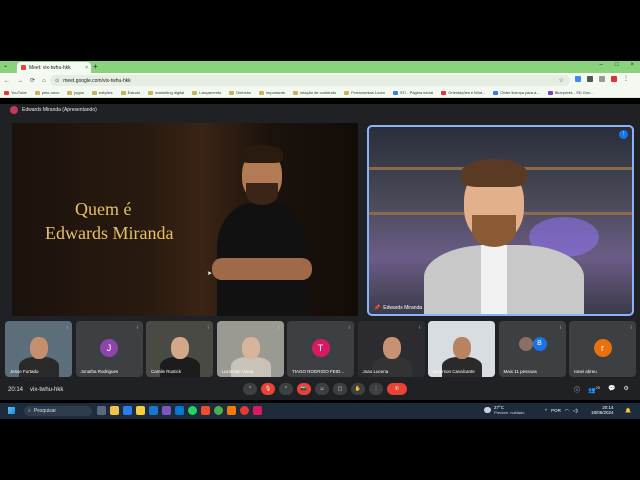  What do you see at coordinates (240, 92) in the screenshot?
I see `bookmark-item: Dinheiro` at bounding box center [240, 92].